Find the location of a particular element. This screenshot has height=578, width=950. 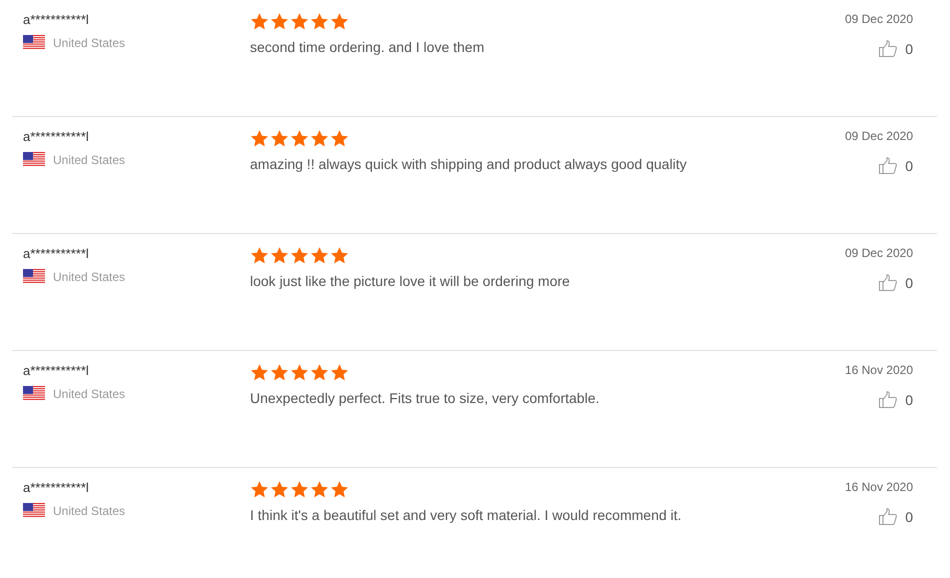

review-text: second time ordering. and I love them is located at coordinates (368, 47).